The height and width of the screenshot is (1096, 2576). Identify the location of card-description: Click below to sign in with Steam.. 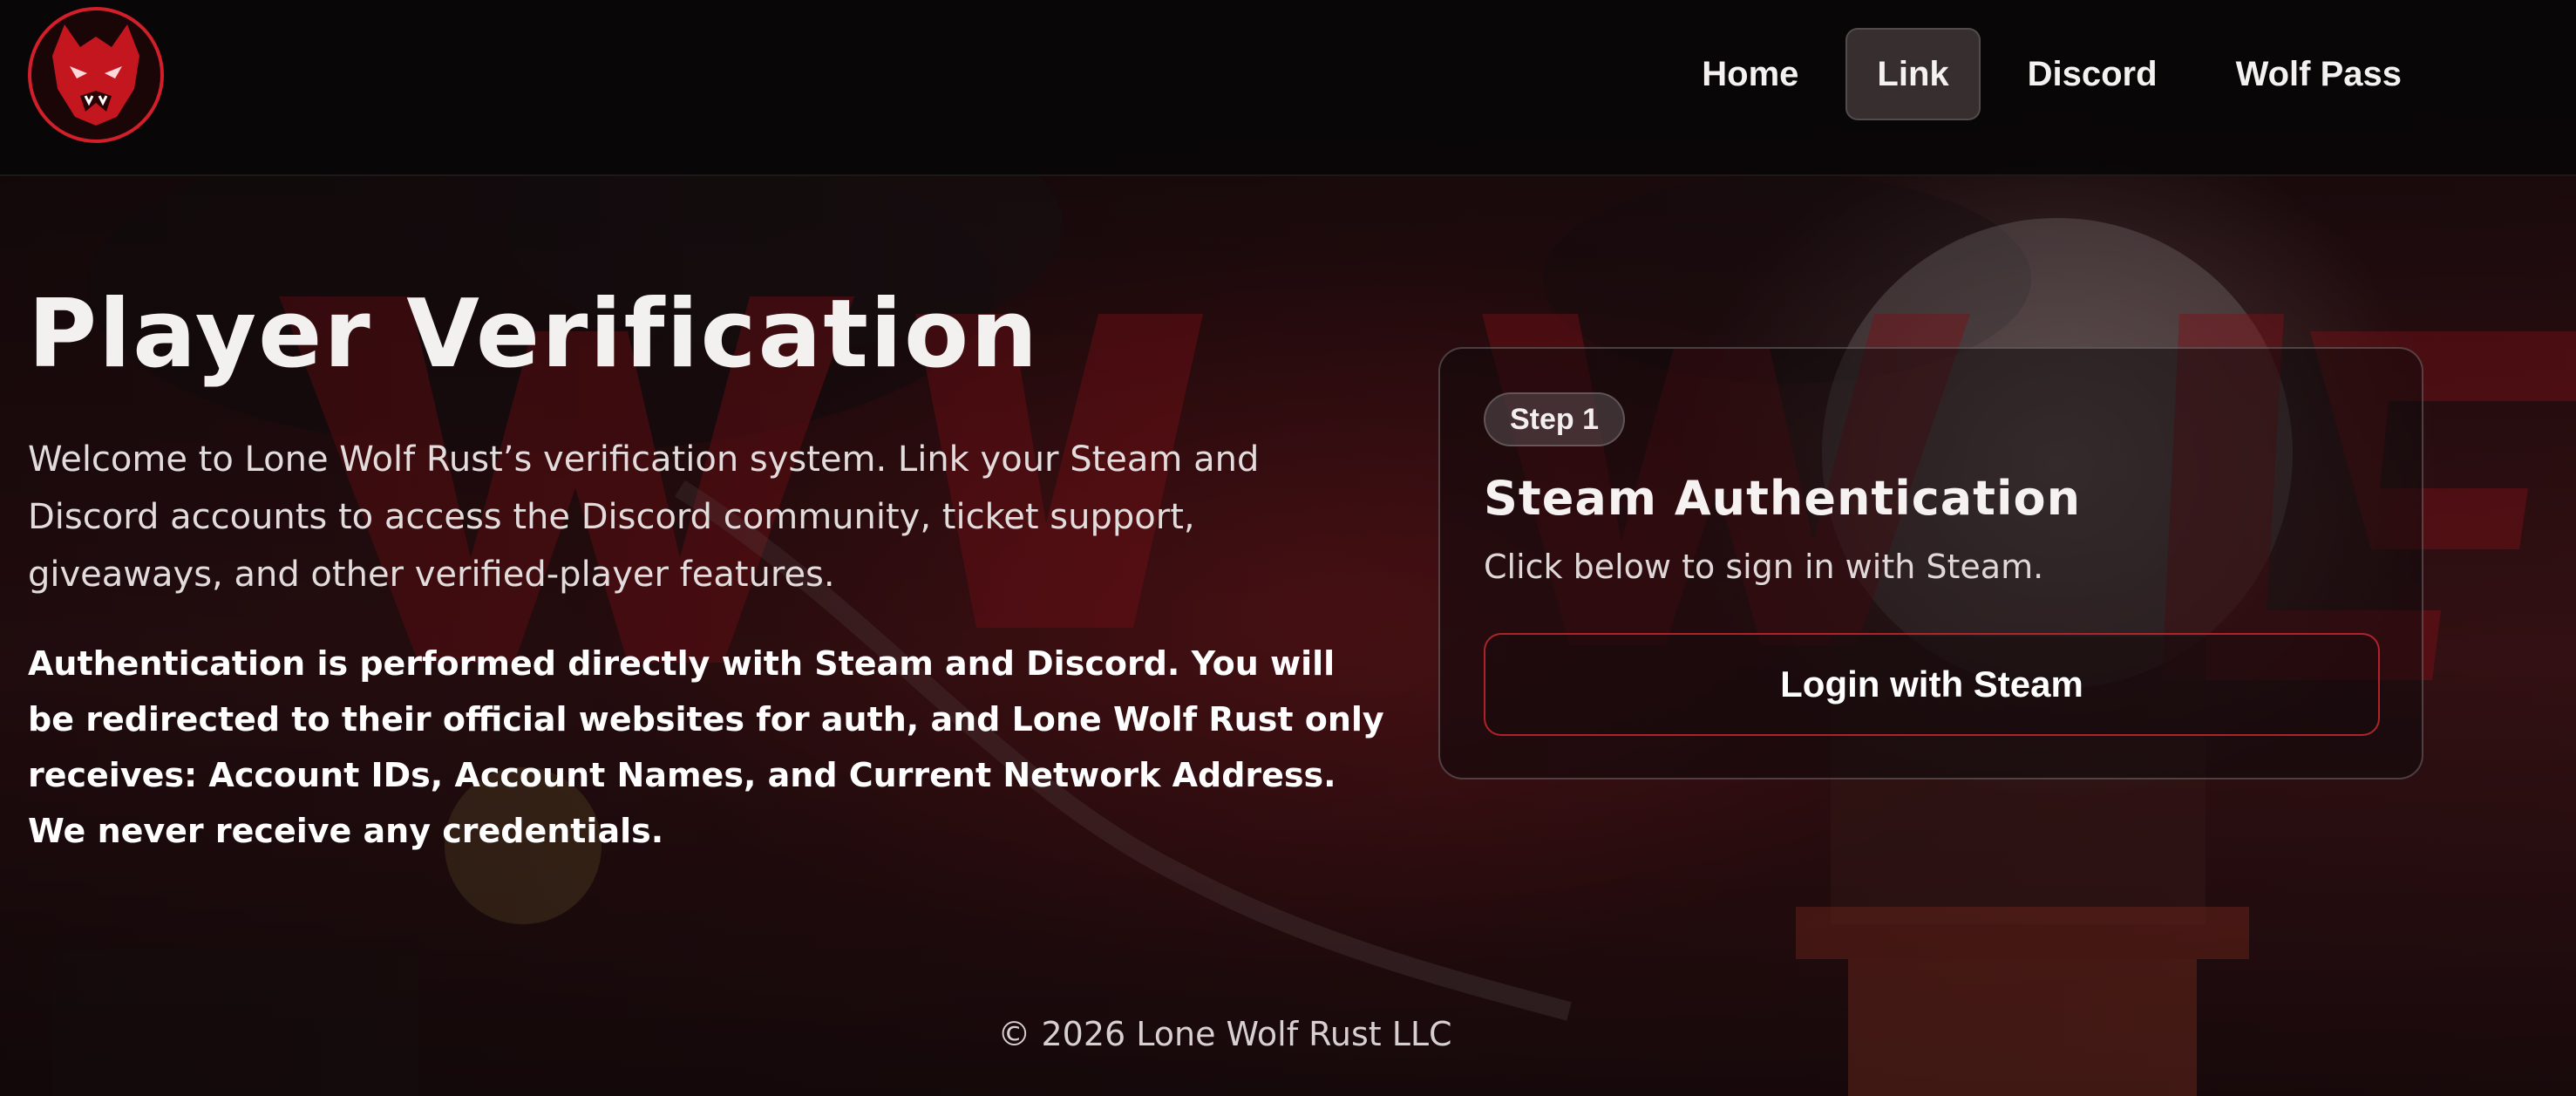
(1764, 567).